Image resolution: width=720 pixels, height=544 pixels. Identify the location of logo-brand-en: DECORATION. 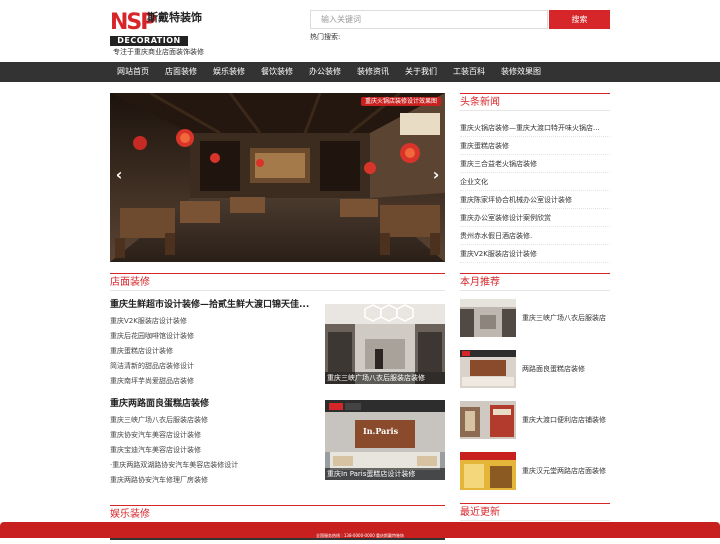
(149, 41).